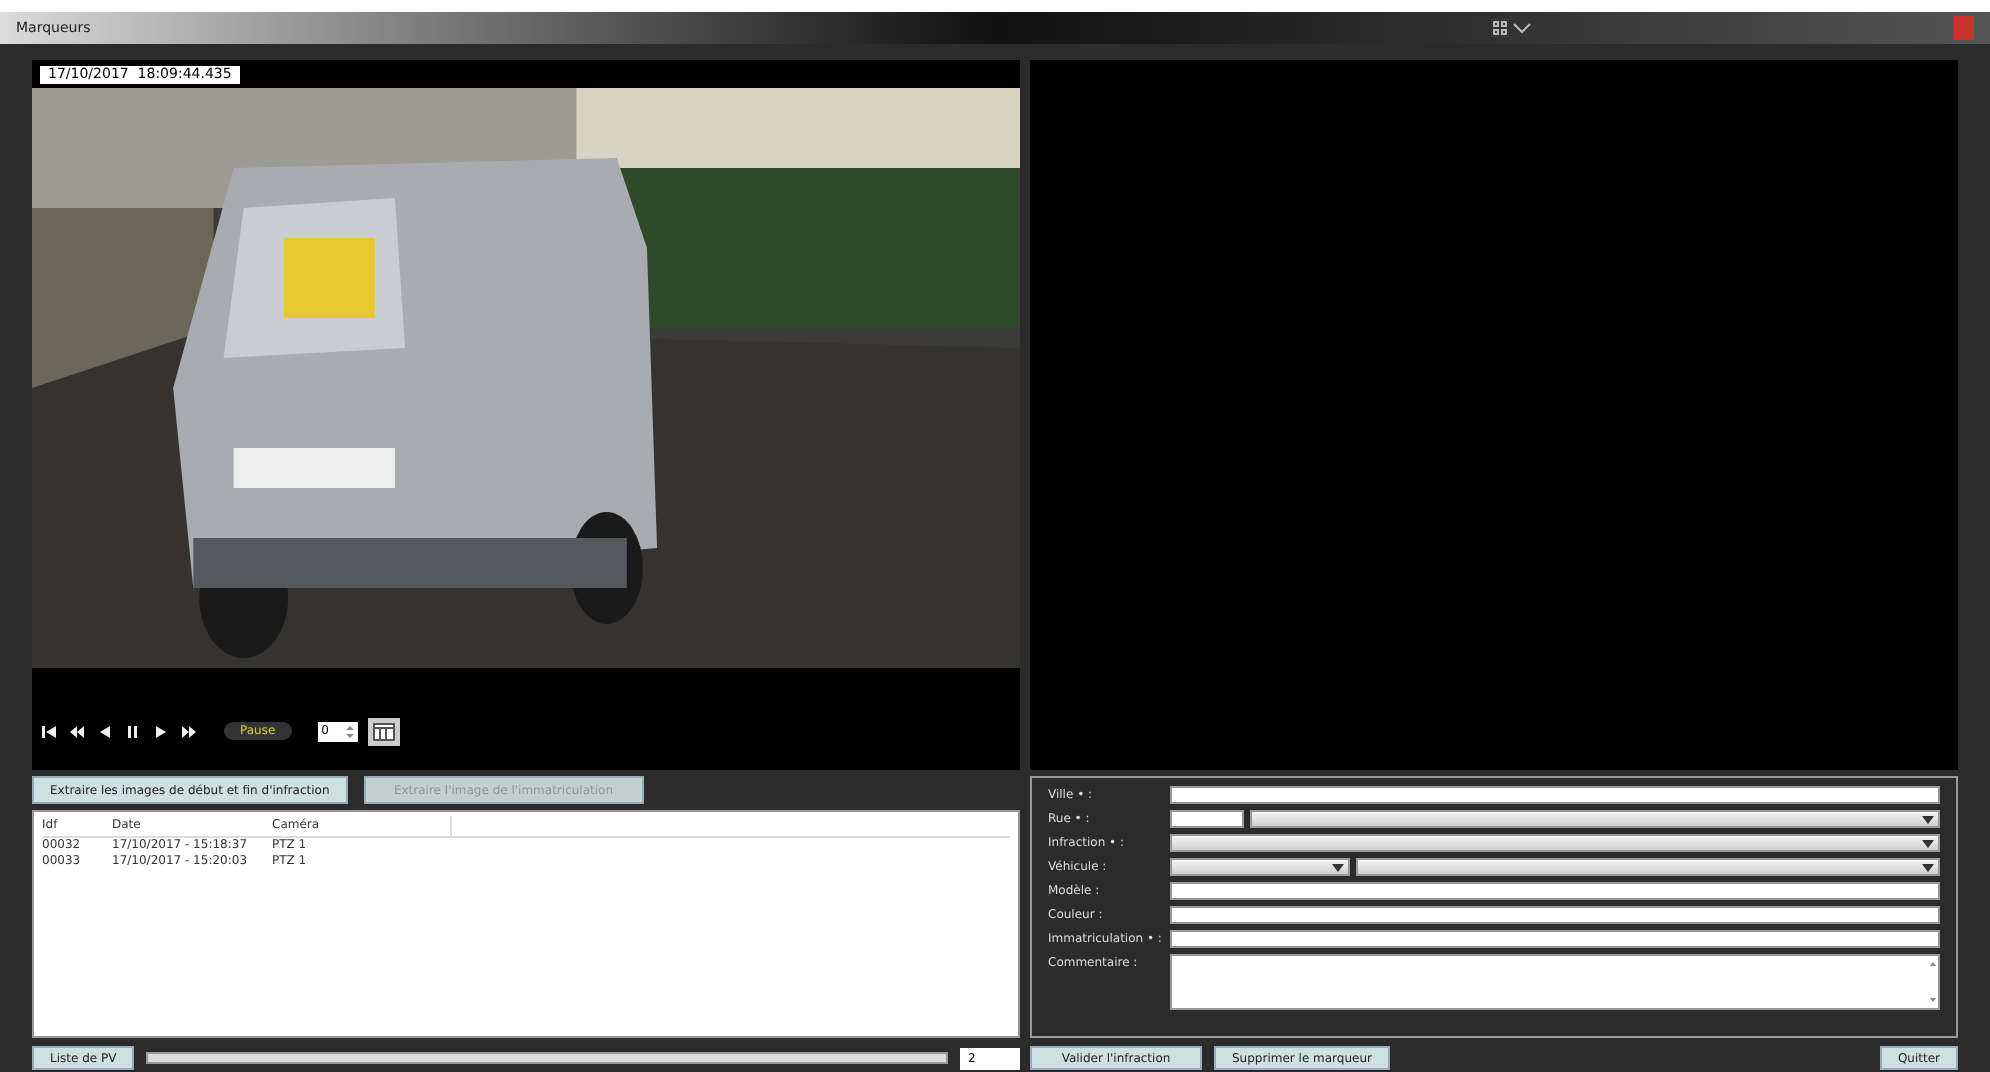  Describe the element at coordinates (1512, 28) in the screenshot. I see `restore-chevron-icon` at that location.